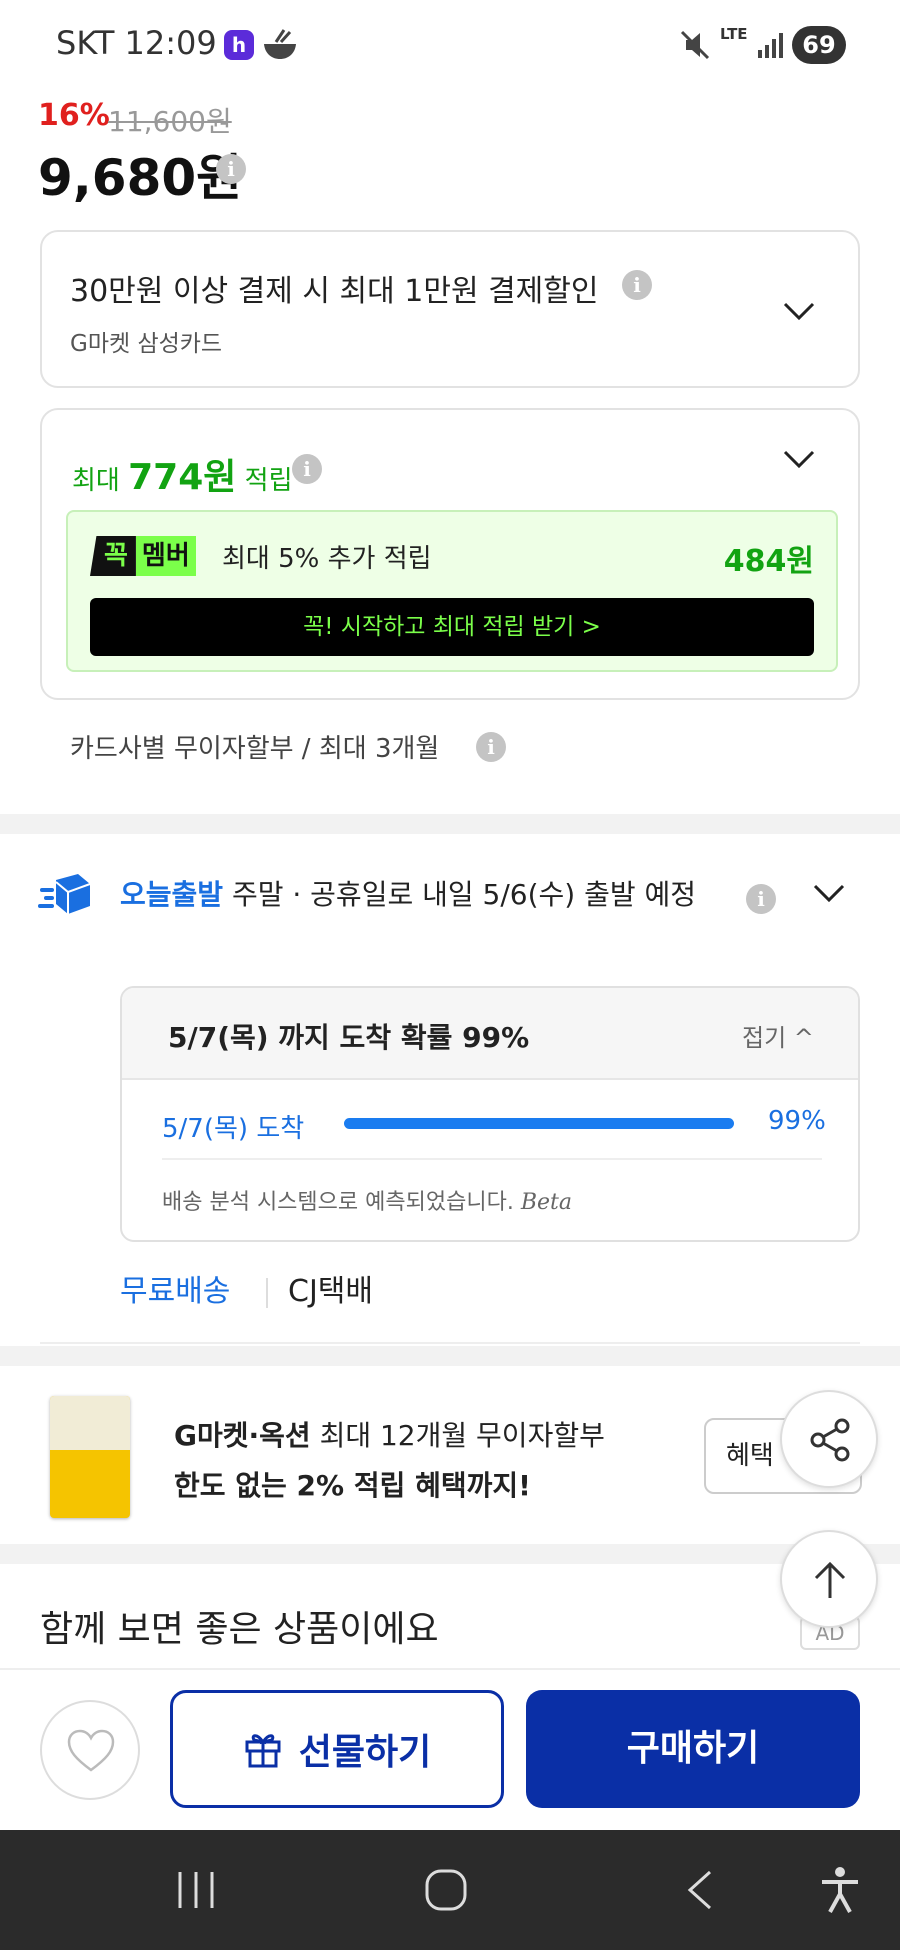 This screenshot has height=1950, width=900. I want to click on beta-label: Beta, so click(546, 1202).